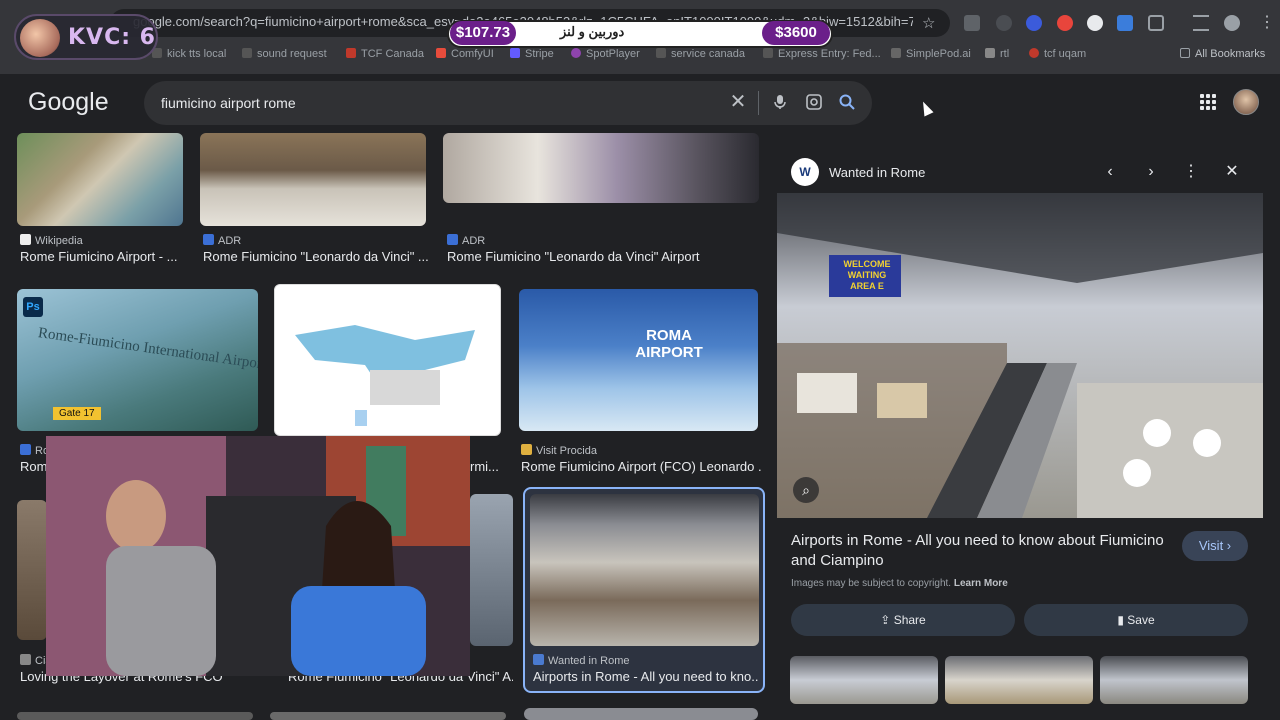  I want to click on webcam-overlay, so click(258, 556).